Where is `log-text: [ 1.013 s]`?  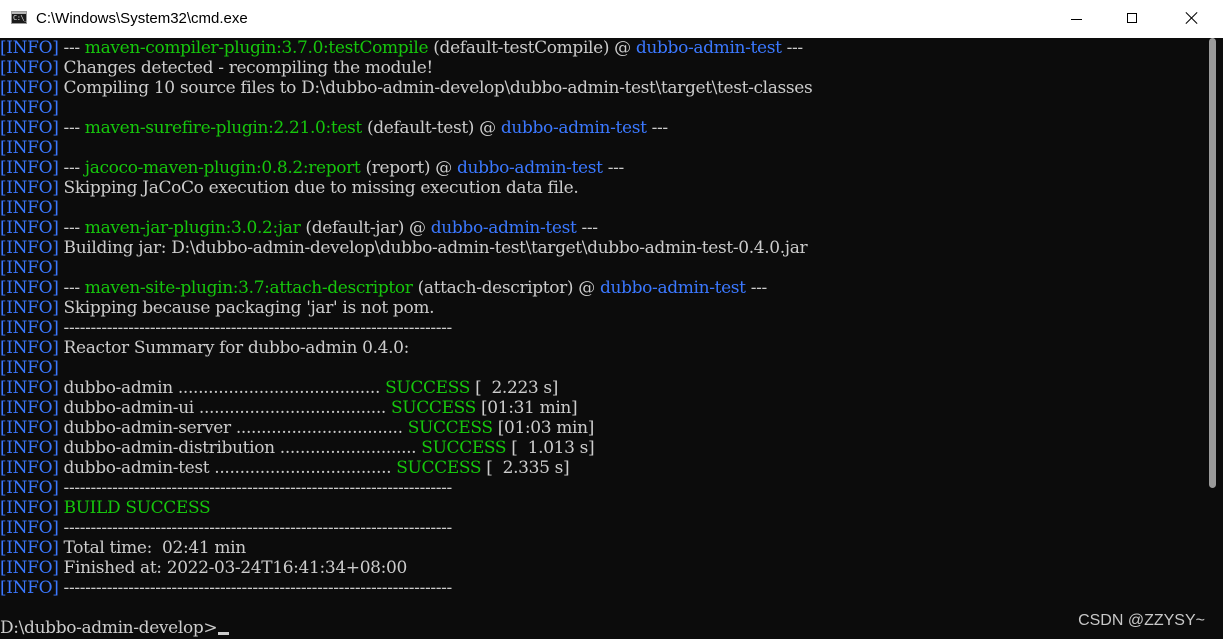 log-text: [ 1.013 s] is located at coordinates (550, 448).